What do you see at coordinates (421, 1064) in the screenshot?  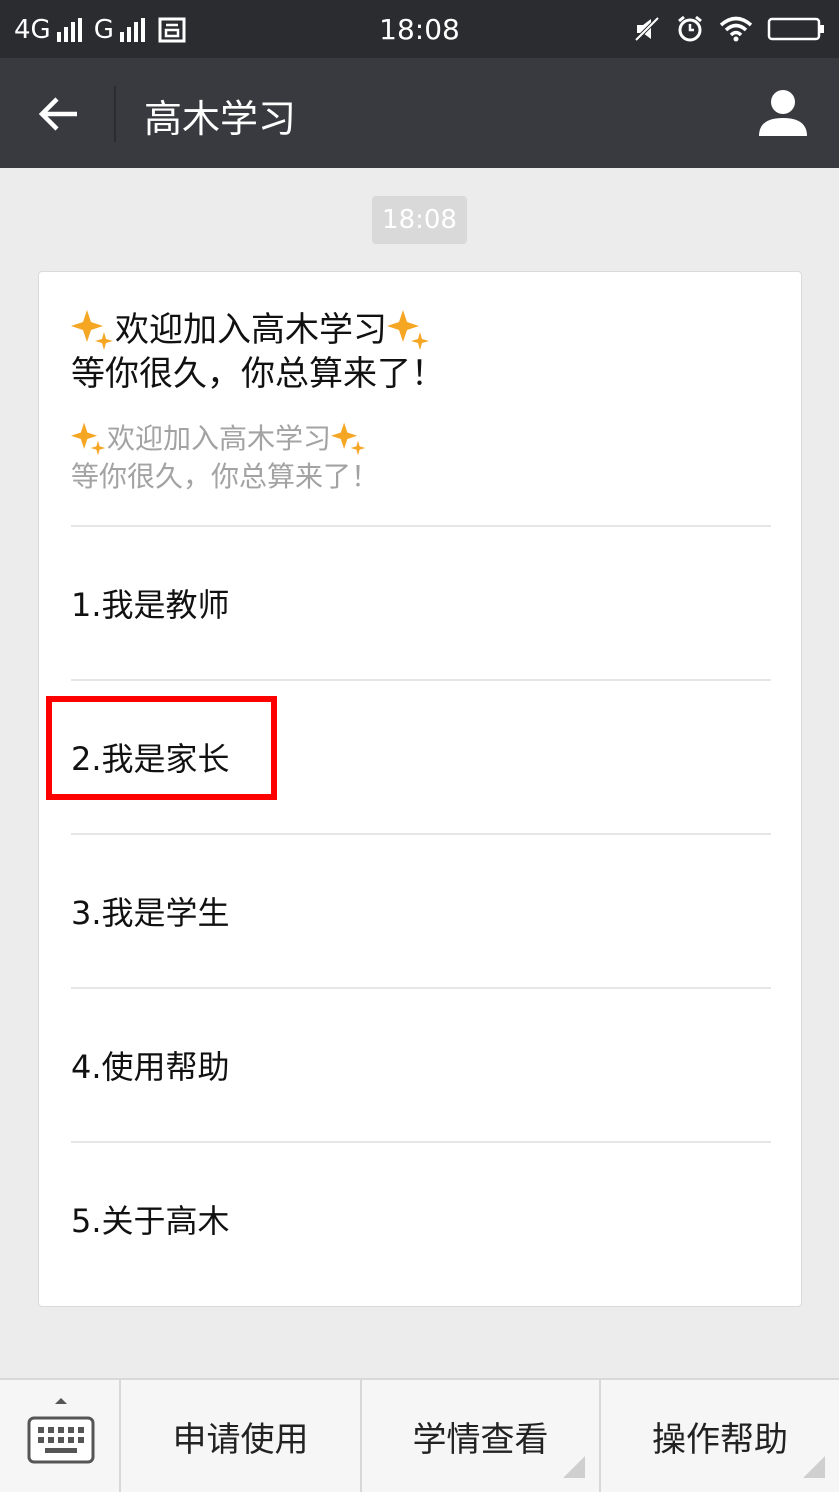 I see `menu-item-help: 4.使用帮助` at bounding box center [421, 1064].